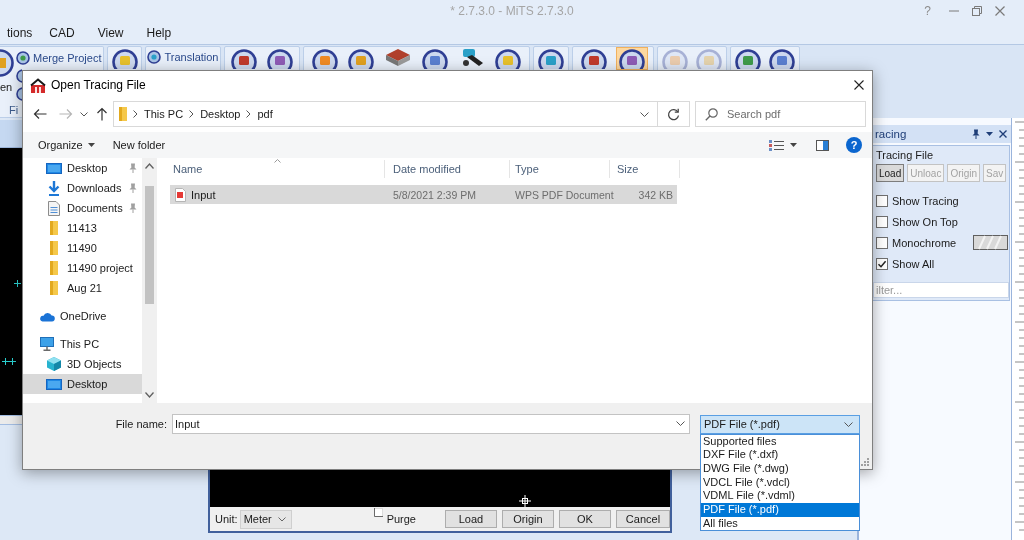  Describe the element at coordinates (141, 424) in the screenshot. I see `field-label: File name:` at that location.